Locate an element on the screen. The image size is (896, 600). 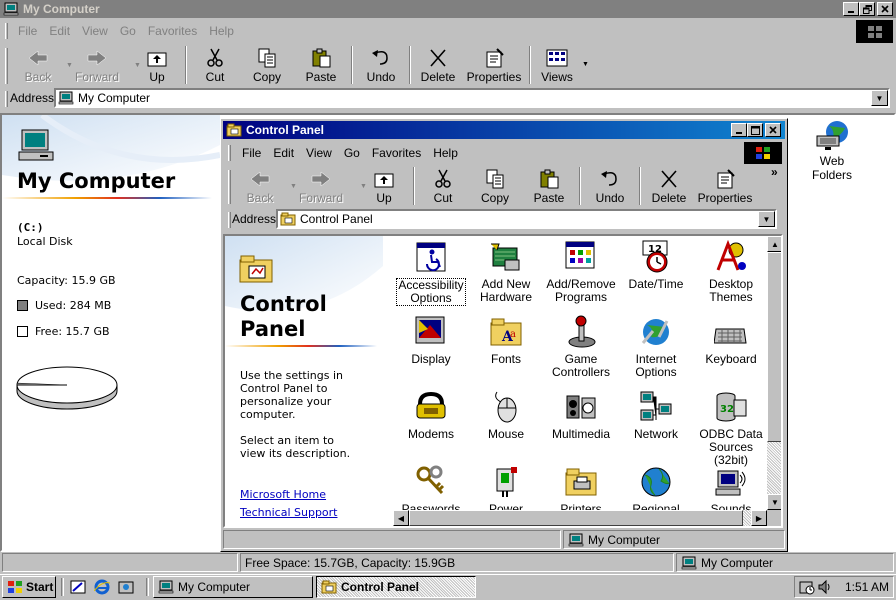
scroll-down-button: ▼ is located at coordinates (774, 502).